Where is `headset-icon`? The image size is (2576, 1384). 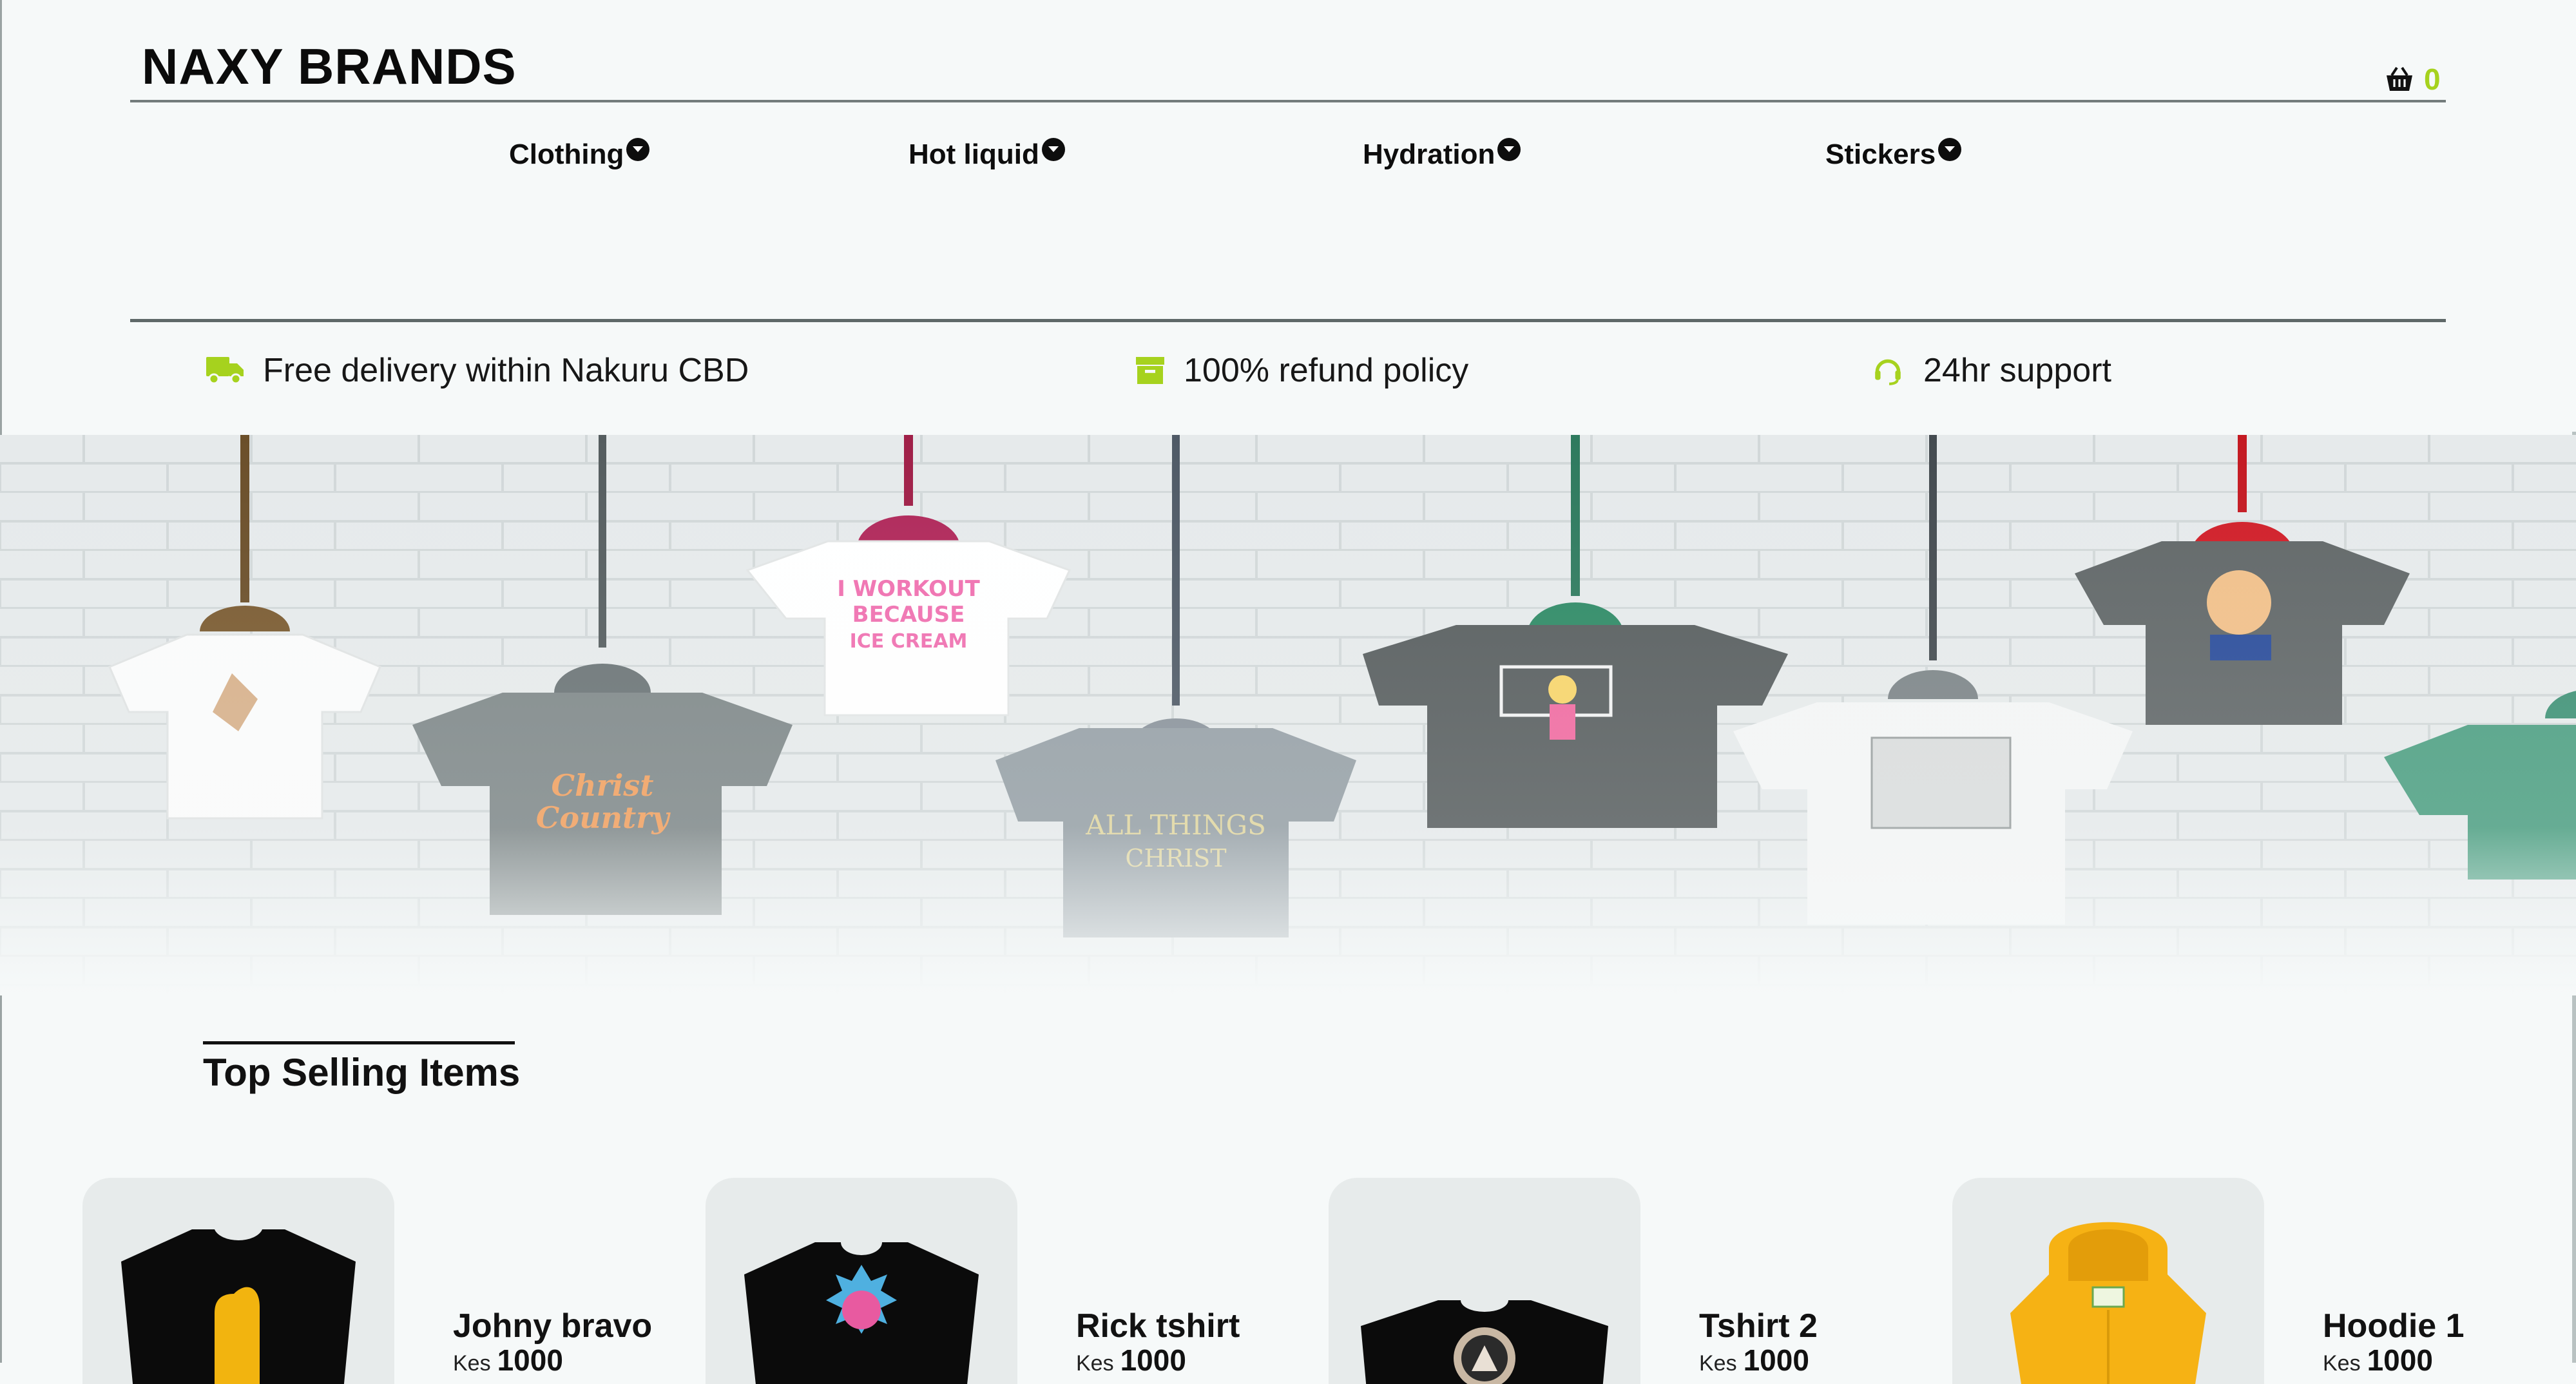 headset-icon is located at coordinates (1888, 372).